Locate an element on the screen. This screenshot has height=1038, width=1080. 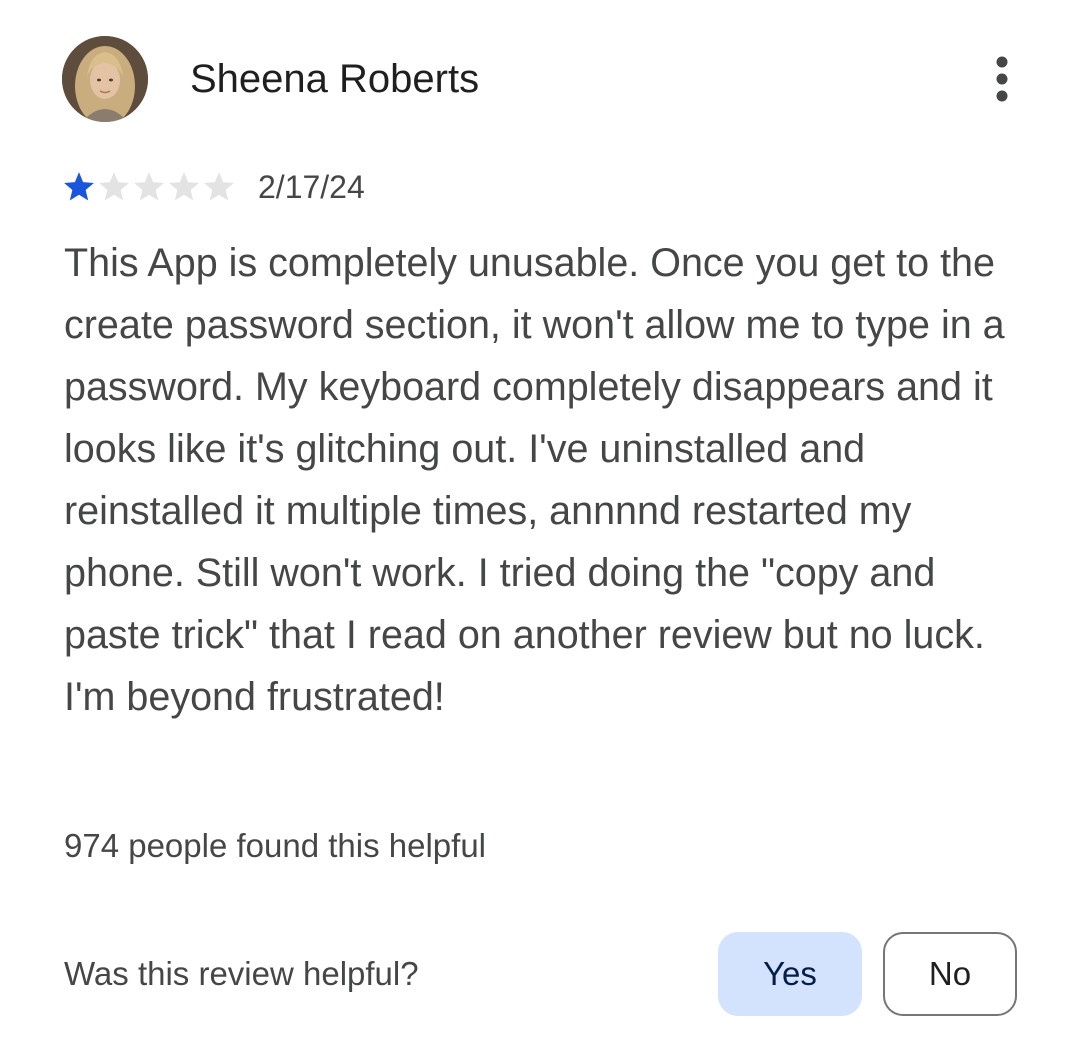
more-vertical-icon is located at coordinates (1002, 79).